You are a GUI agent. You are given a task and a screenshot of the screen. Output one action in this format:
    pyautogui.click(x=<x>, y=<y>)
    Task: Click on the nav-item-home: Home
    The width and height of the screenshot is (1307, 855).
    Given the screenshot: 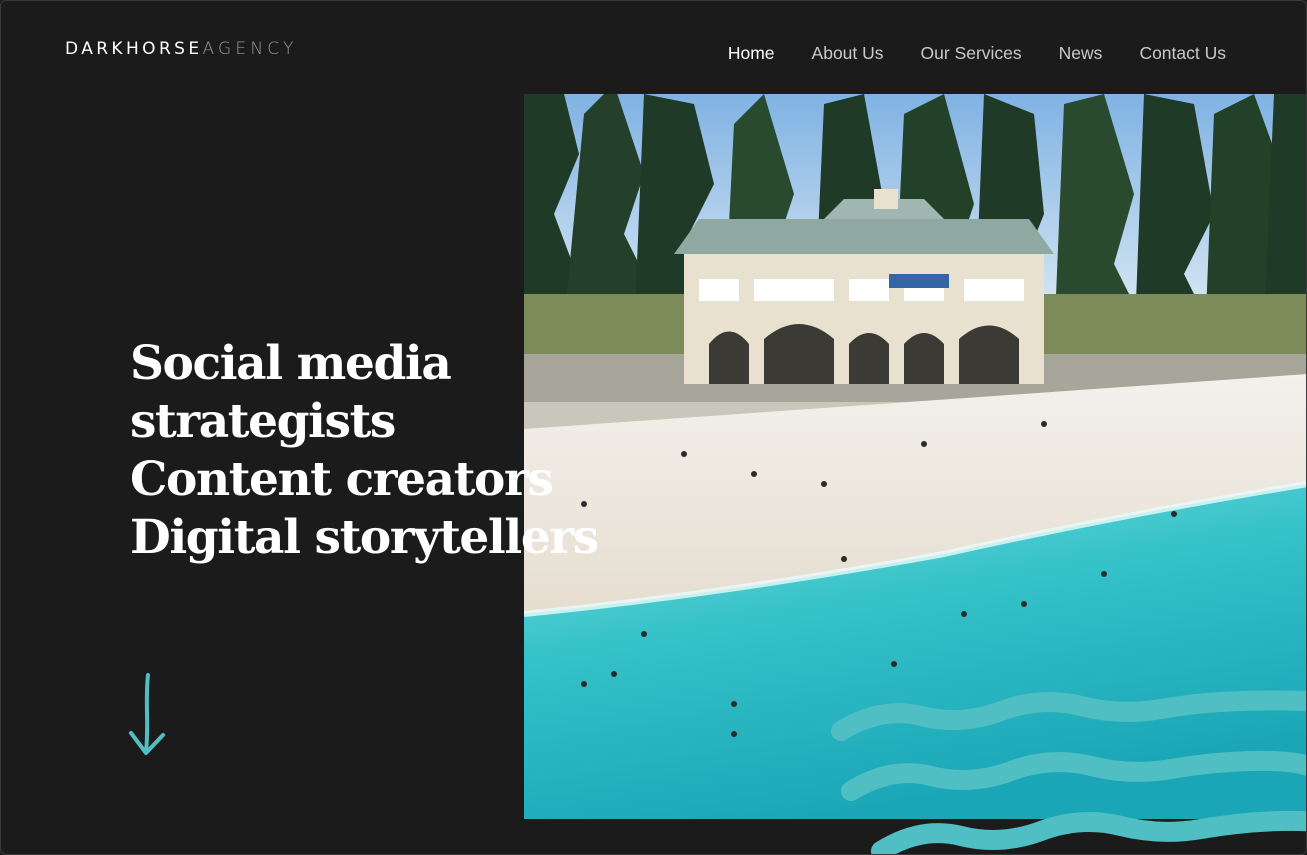 What is the action you would take?
    pyautogui.click(x=751, y=53)
    